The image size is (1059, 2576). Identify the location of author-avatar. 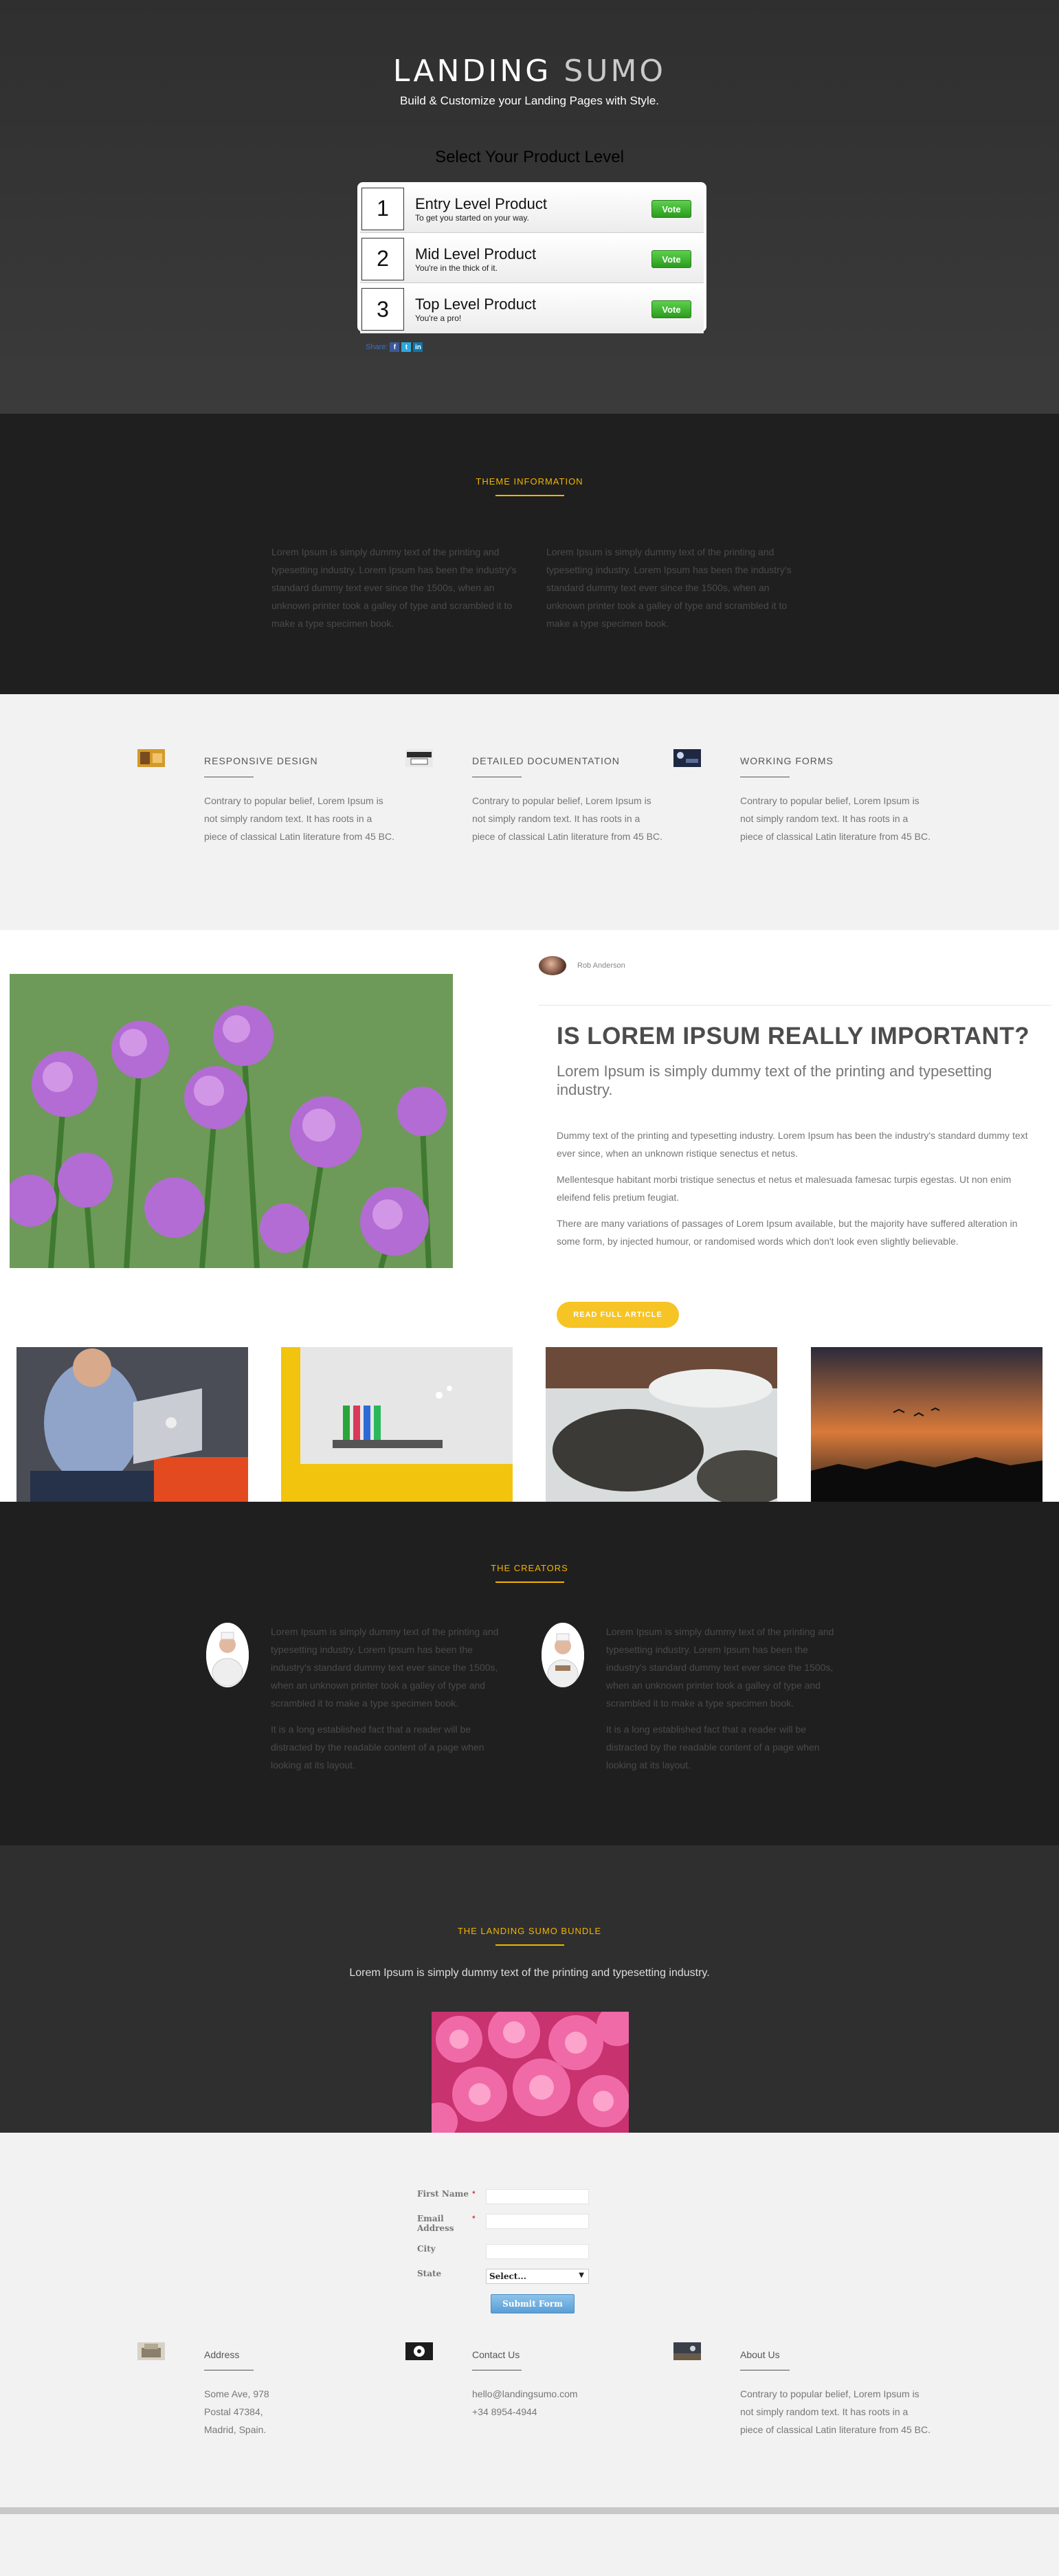
(552, 965).